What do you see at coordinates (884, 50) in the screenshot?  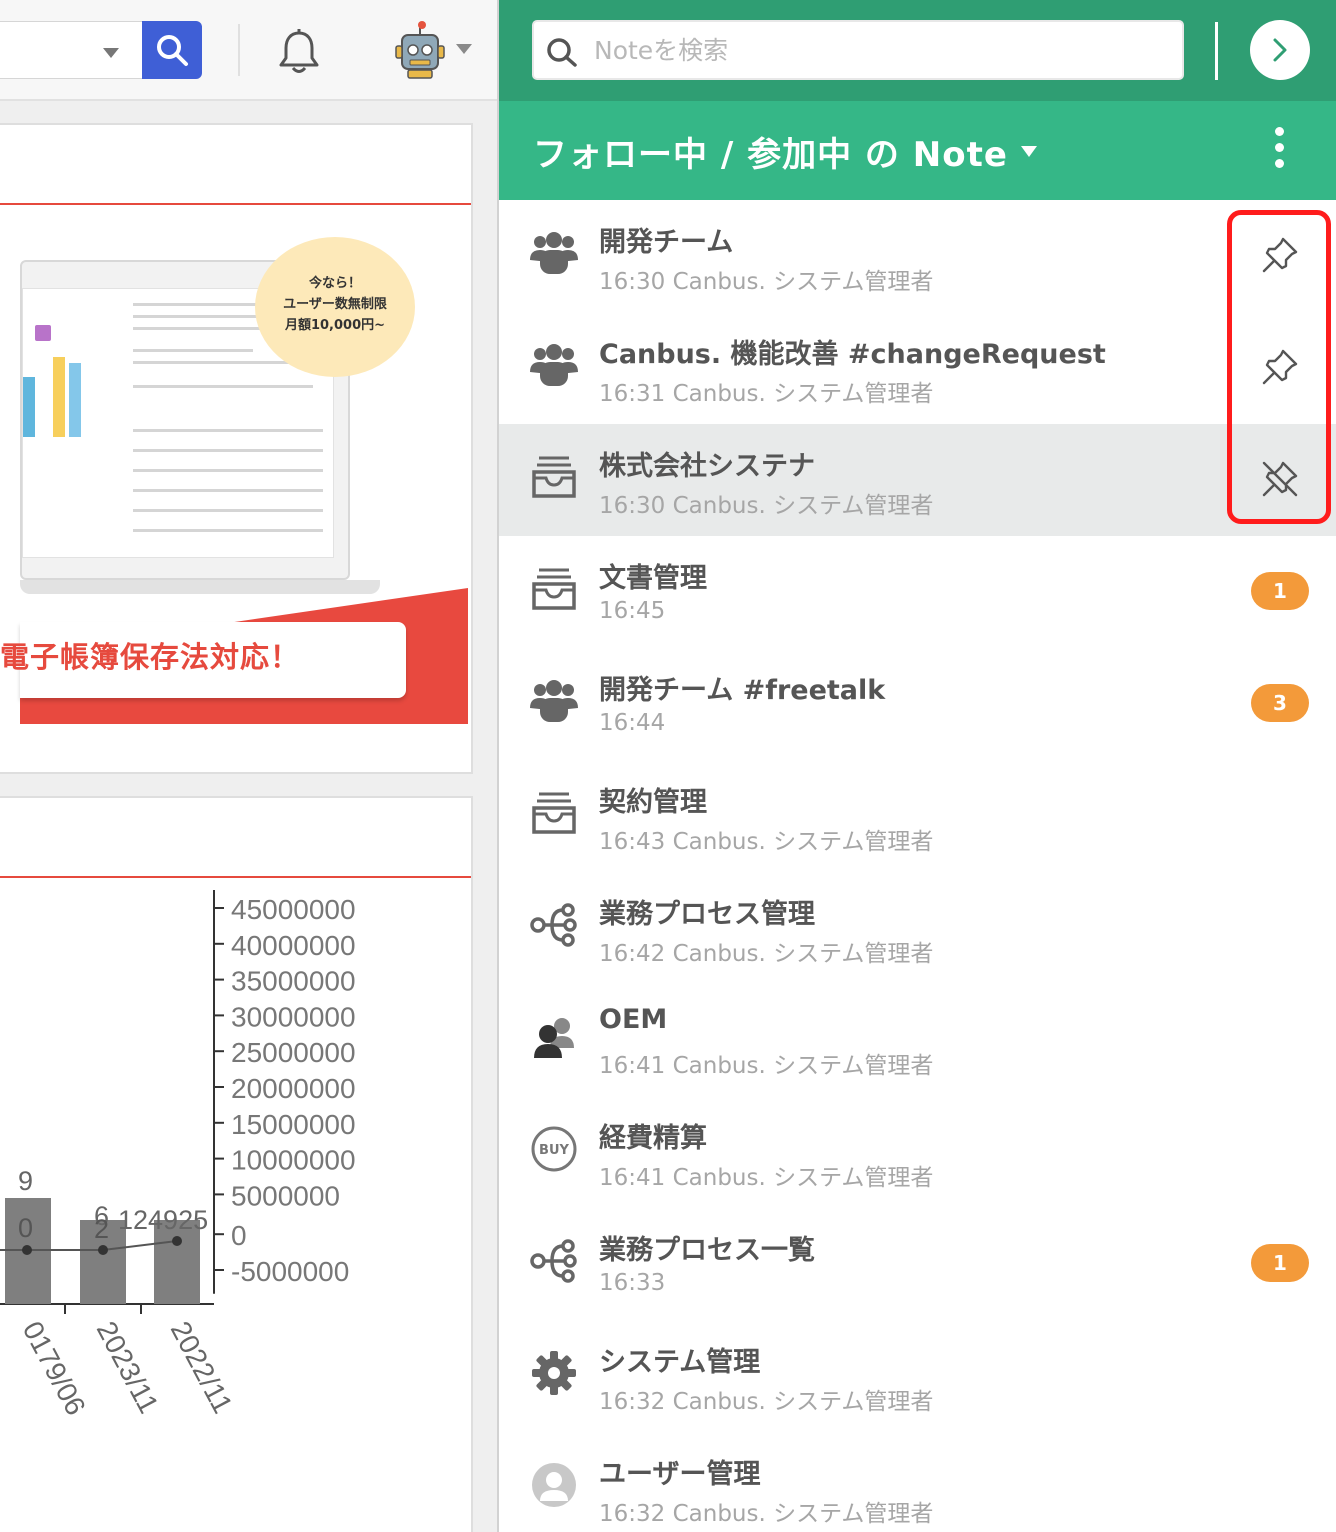 I see `note-search-input` at bounding box center [884, 50].